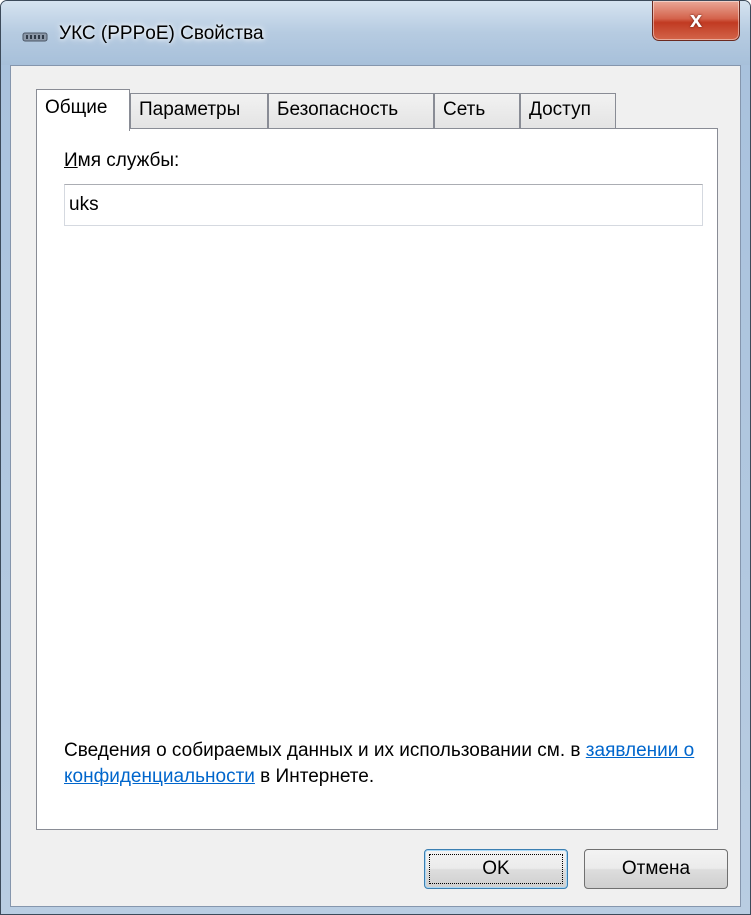 This screenshot has height=915, width=751. I want to click on ok-button: OK, so click(496, 869).